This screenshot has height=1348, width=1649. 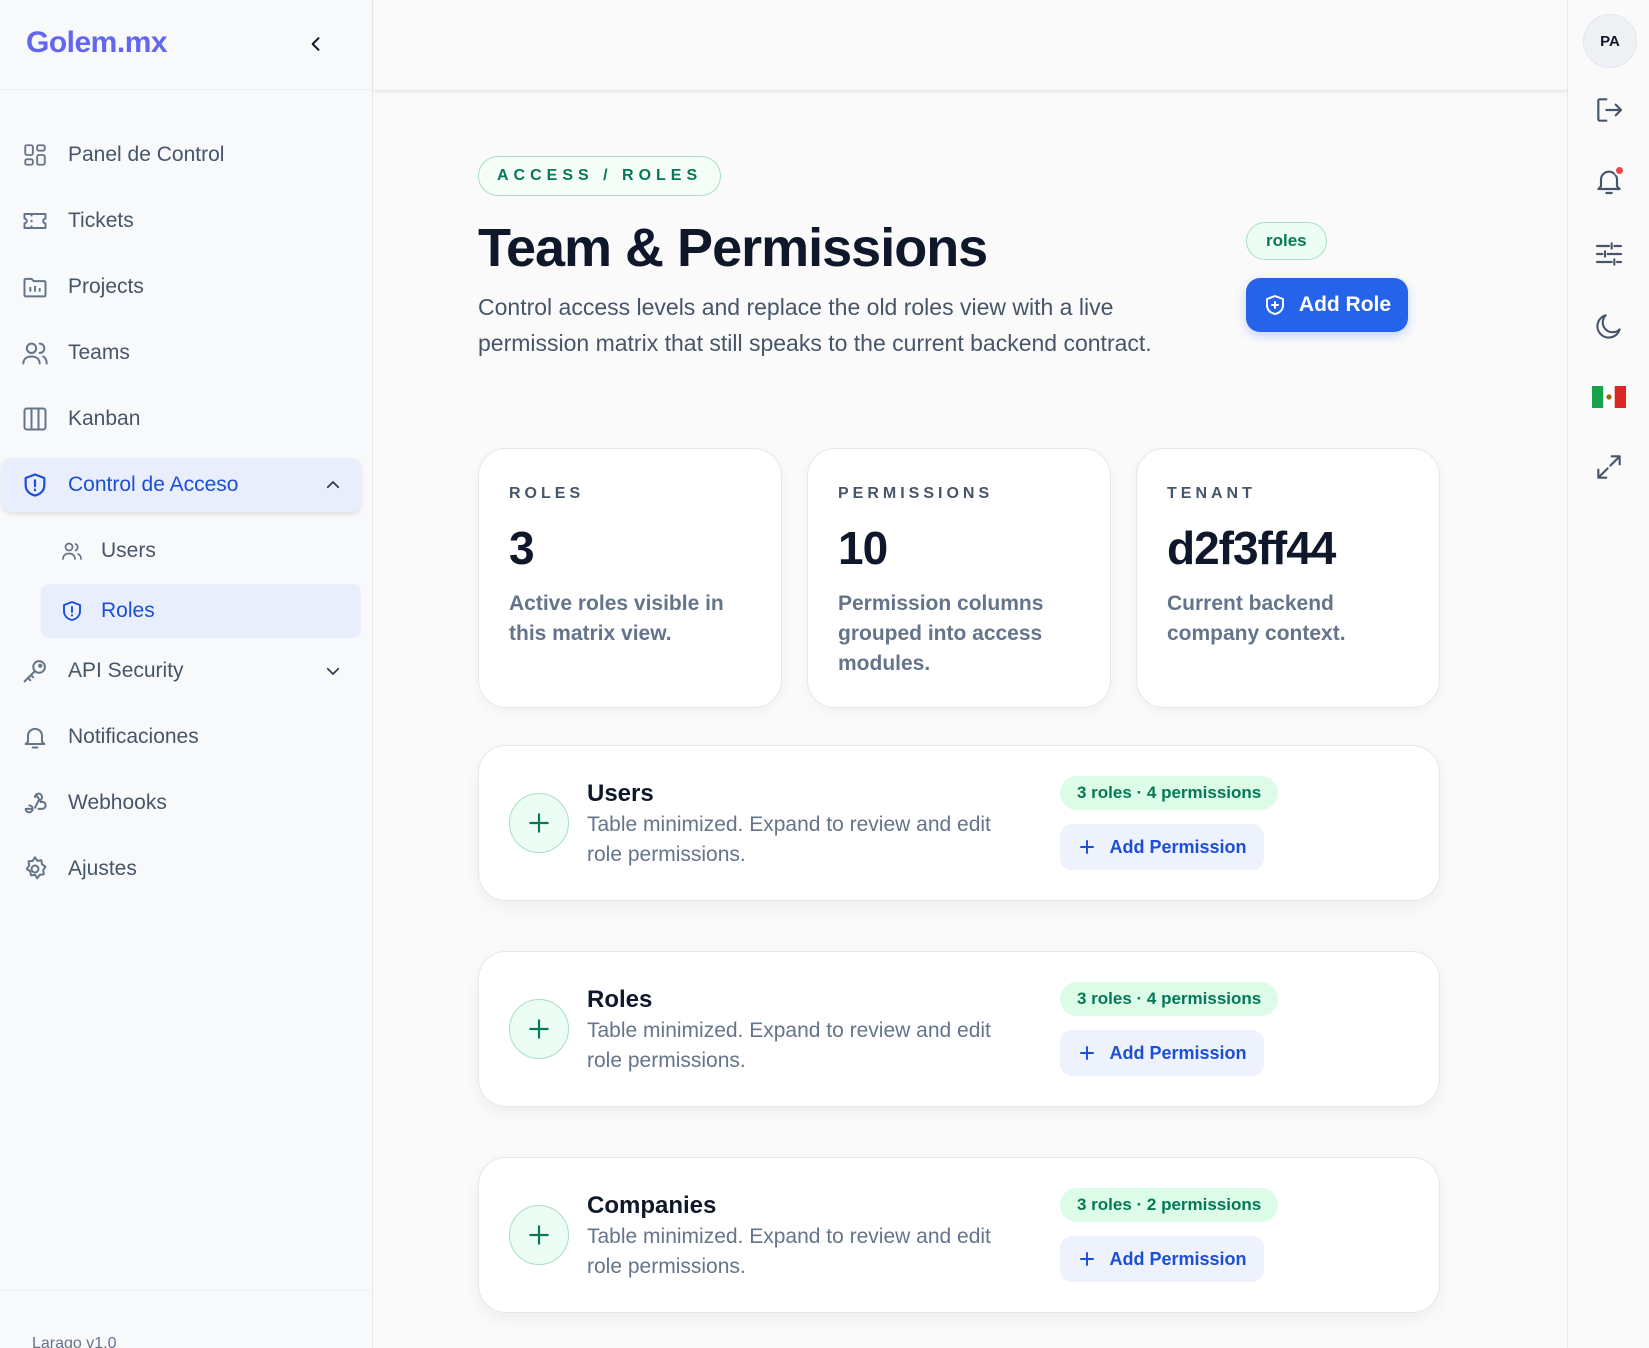 I want to click on app-logo: Golem.mx, so click(x=97, y=43).